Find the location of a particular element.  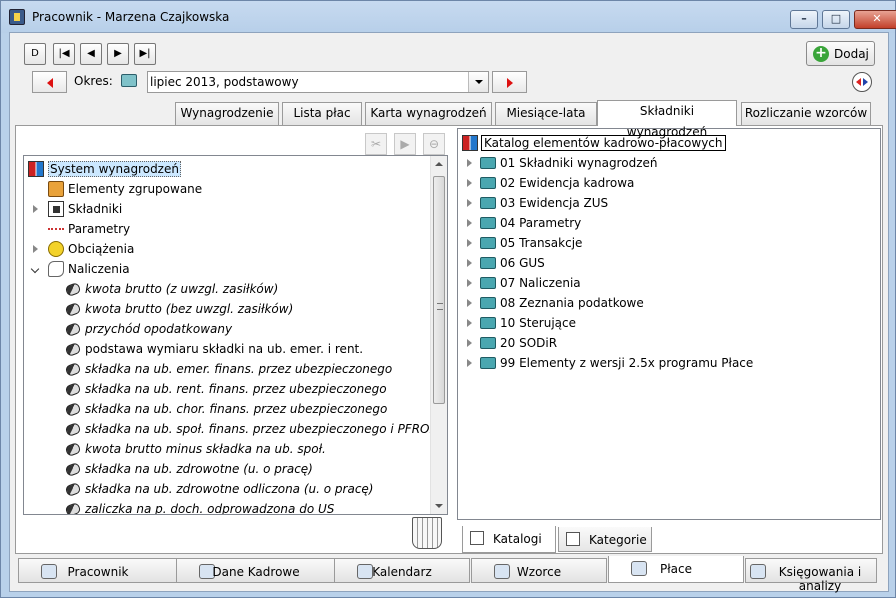

bottom-tab-dane-kadrowe: Dane Kadrowe is located at coordinates (256, 570).